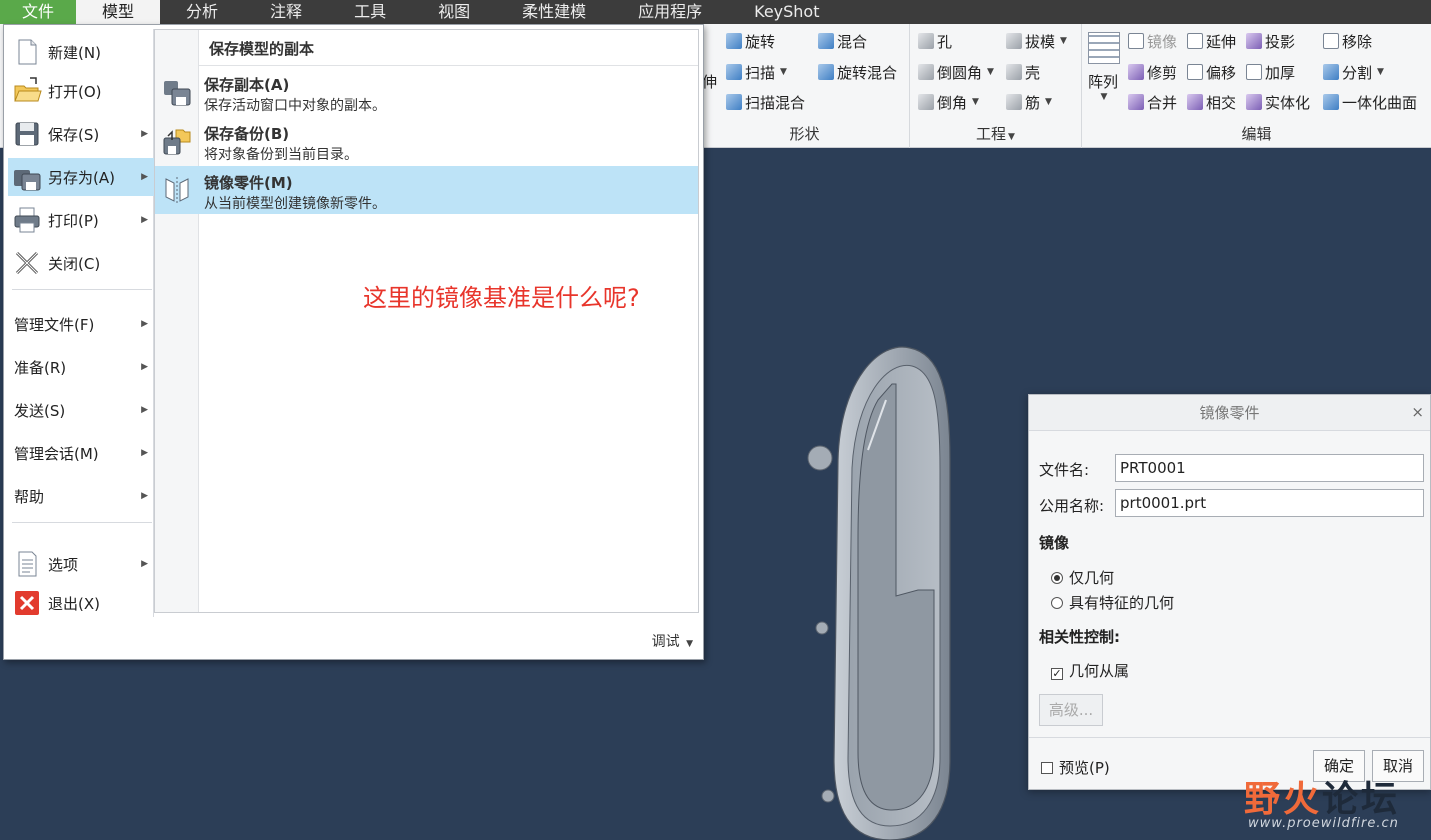 The height and width of the screenshot is (840, 1431). What do you see at coordinates (1347, 41) in the screenshot?
I see `ribbon-remove-button: 移除` at bounding box center [1347, 41].